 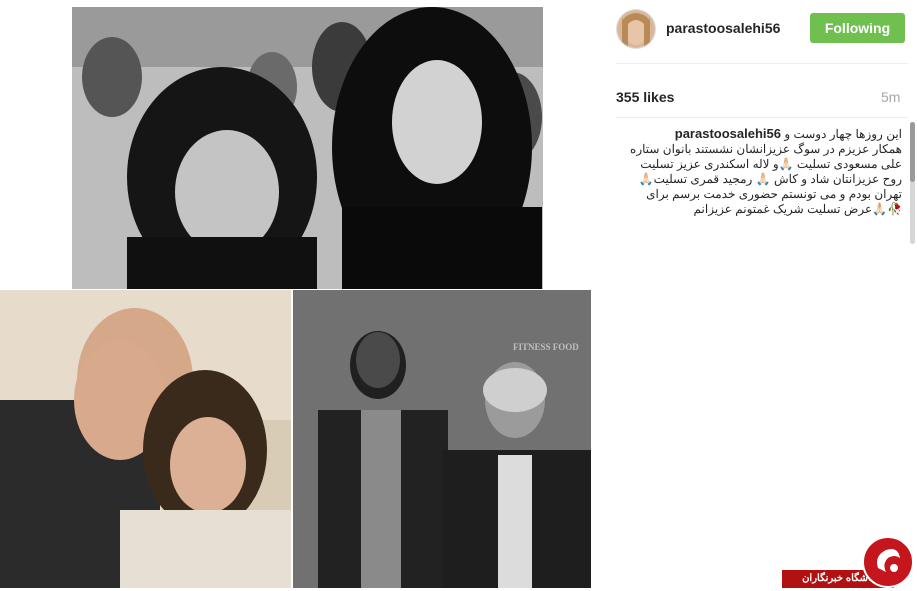 I want to click on likes-count: 355 likes, so click(x=645, y=97).